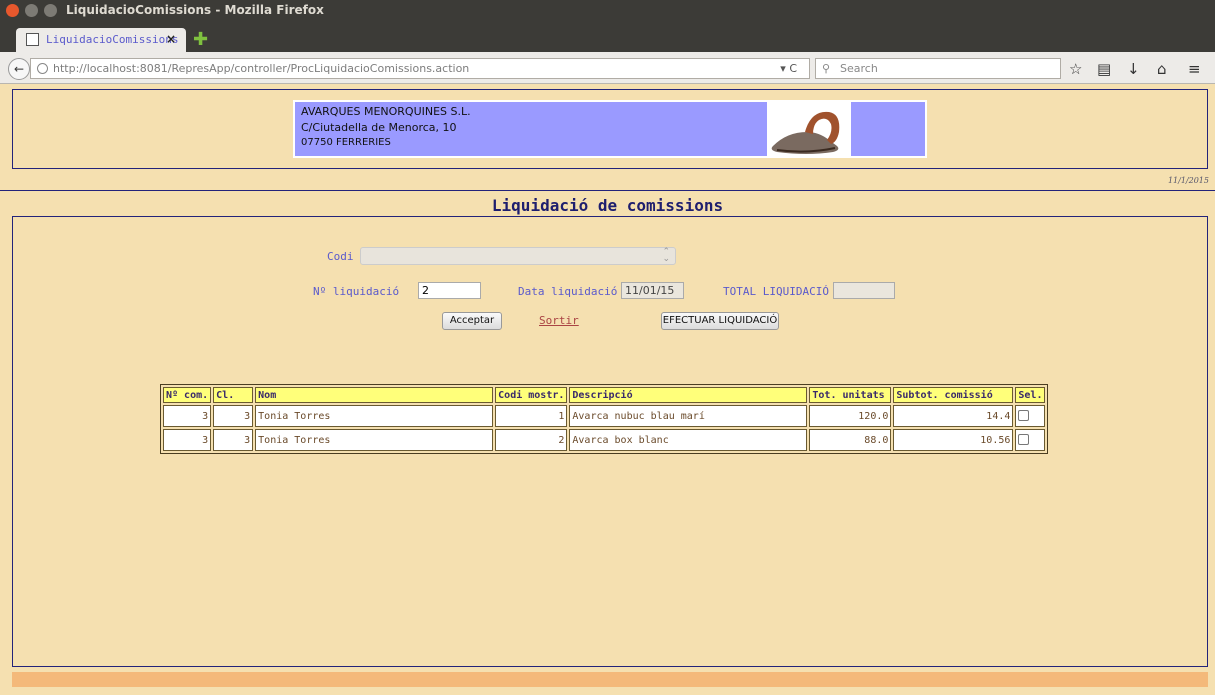 Image resolution: width=1215 pixels, height=695 pixels. Describe the element at coordinates (200, 39) in the screenshot. I see `new-tab-icon: ✚` at that location.